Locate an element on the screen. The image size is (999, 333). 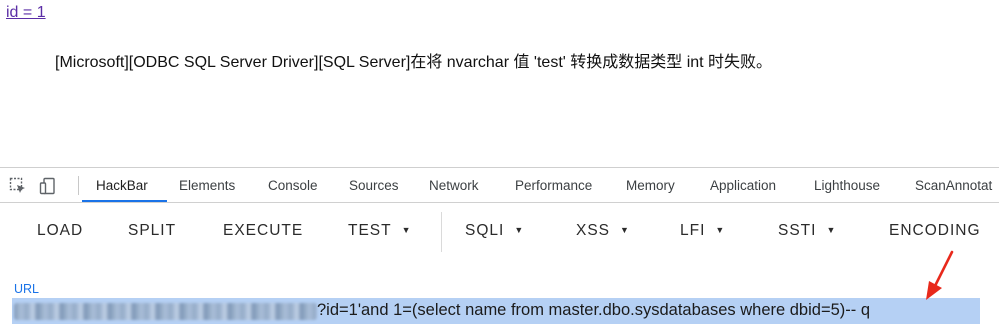
load-button: LOAD is located at coordinates (60, 231).